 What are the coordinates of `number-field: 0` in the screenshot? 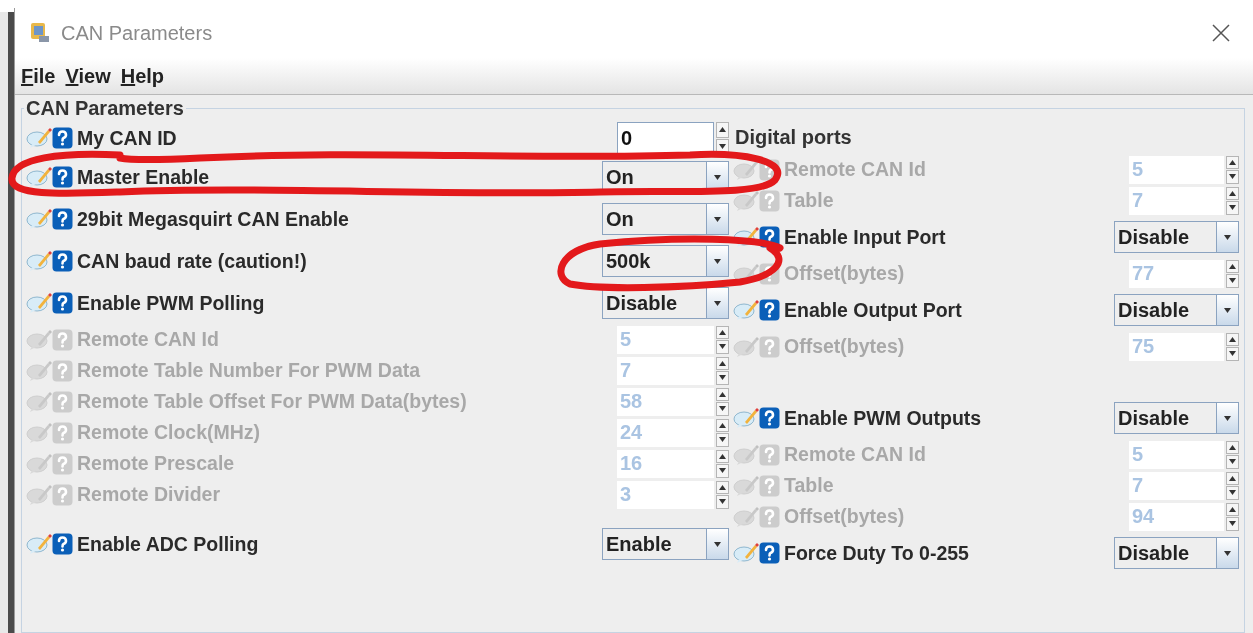 It's located at (665, 138).